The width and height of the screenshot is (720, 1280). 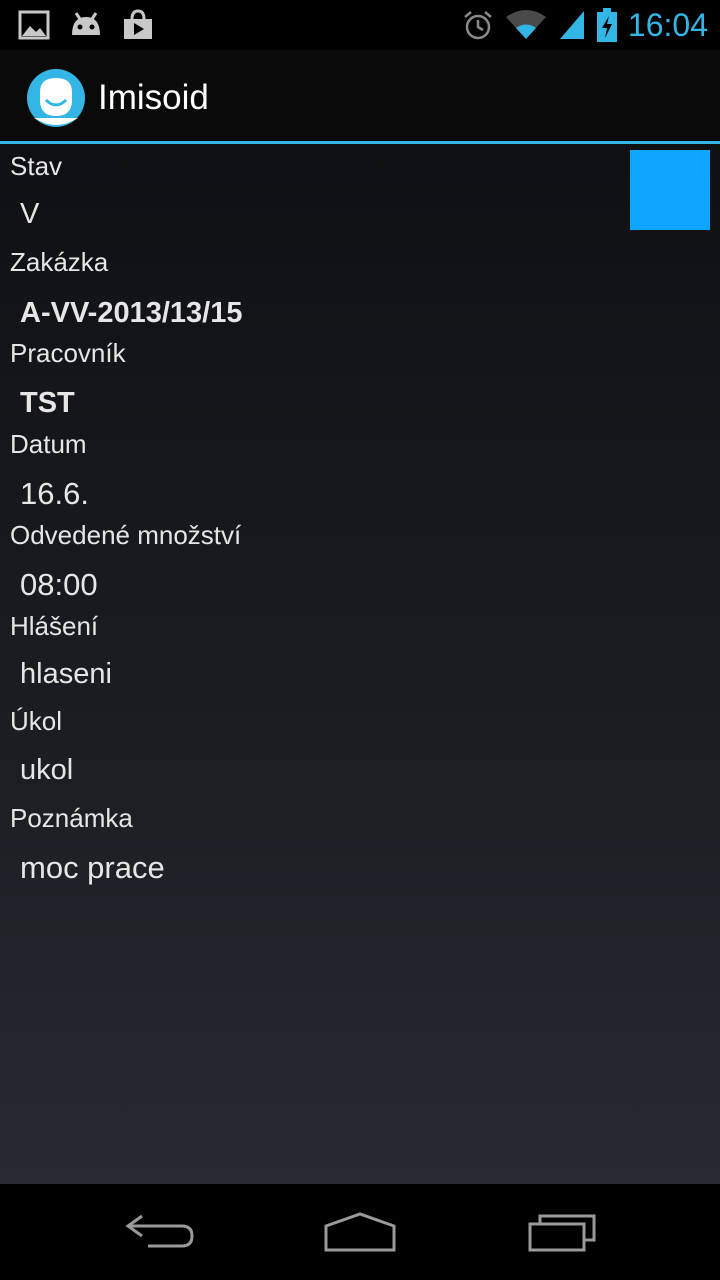 What do you see at coordinates (360, 97) in the screenshot?
I see `action-bar: Imisoid` at bounding box center [360, 97].